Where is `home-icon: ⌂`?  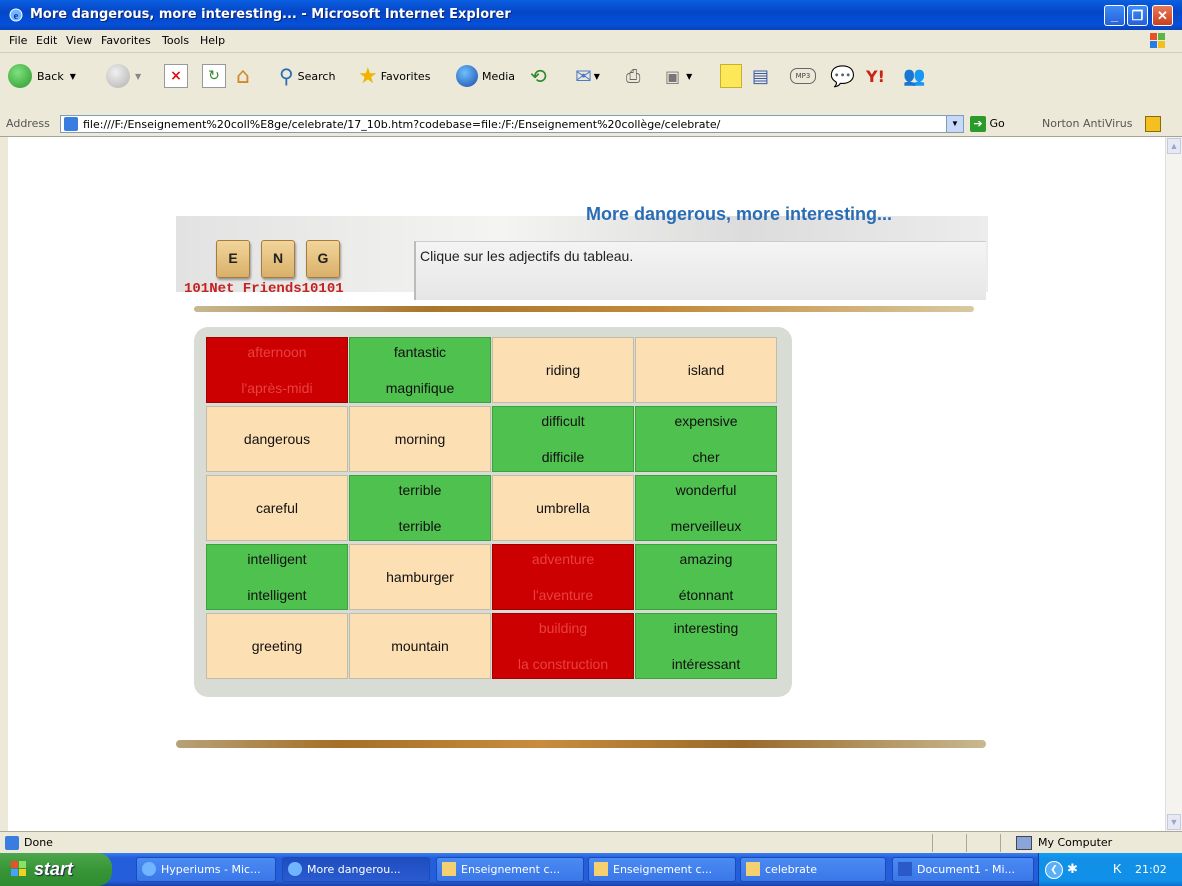 home-icon: ⌂ is located at coordinates (243, 76).